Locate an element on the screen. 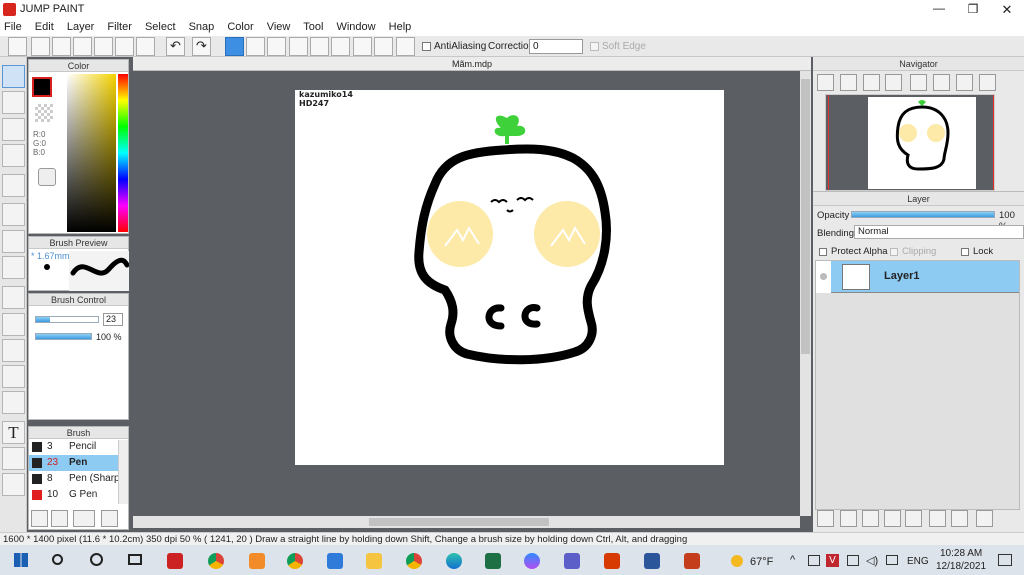 The image size is (1024, 575). word-icon is located at coordinates (652, 561).